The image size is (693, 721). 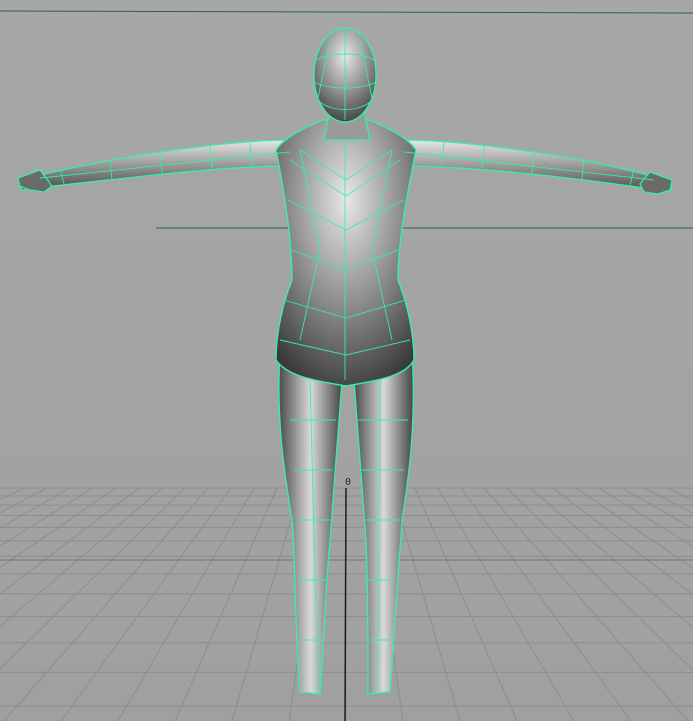 What do you see at coordinates (345, 604) in the screenshot?
I see `grid-axis-vertical` at bounding box center [345, 604].